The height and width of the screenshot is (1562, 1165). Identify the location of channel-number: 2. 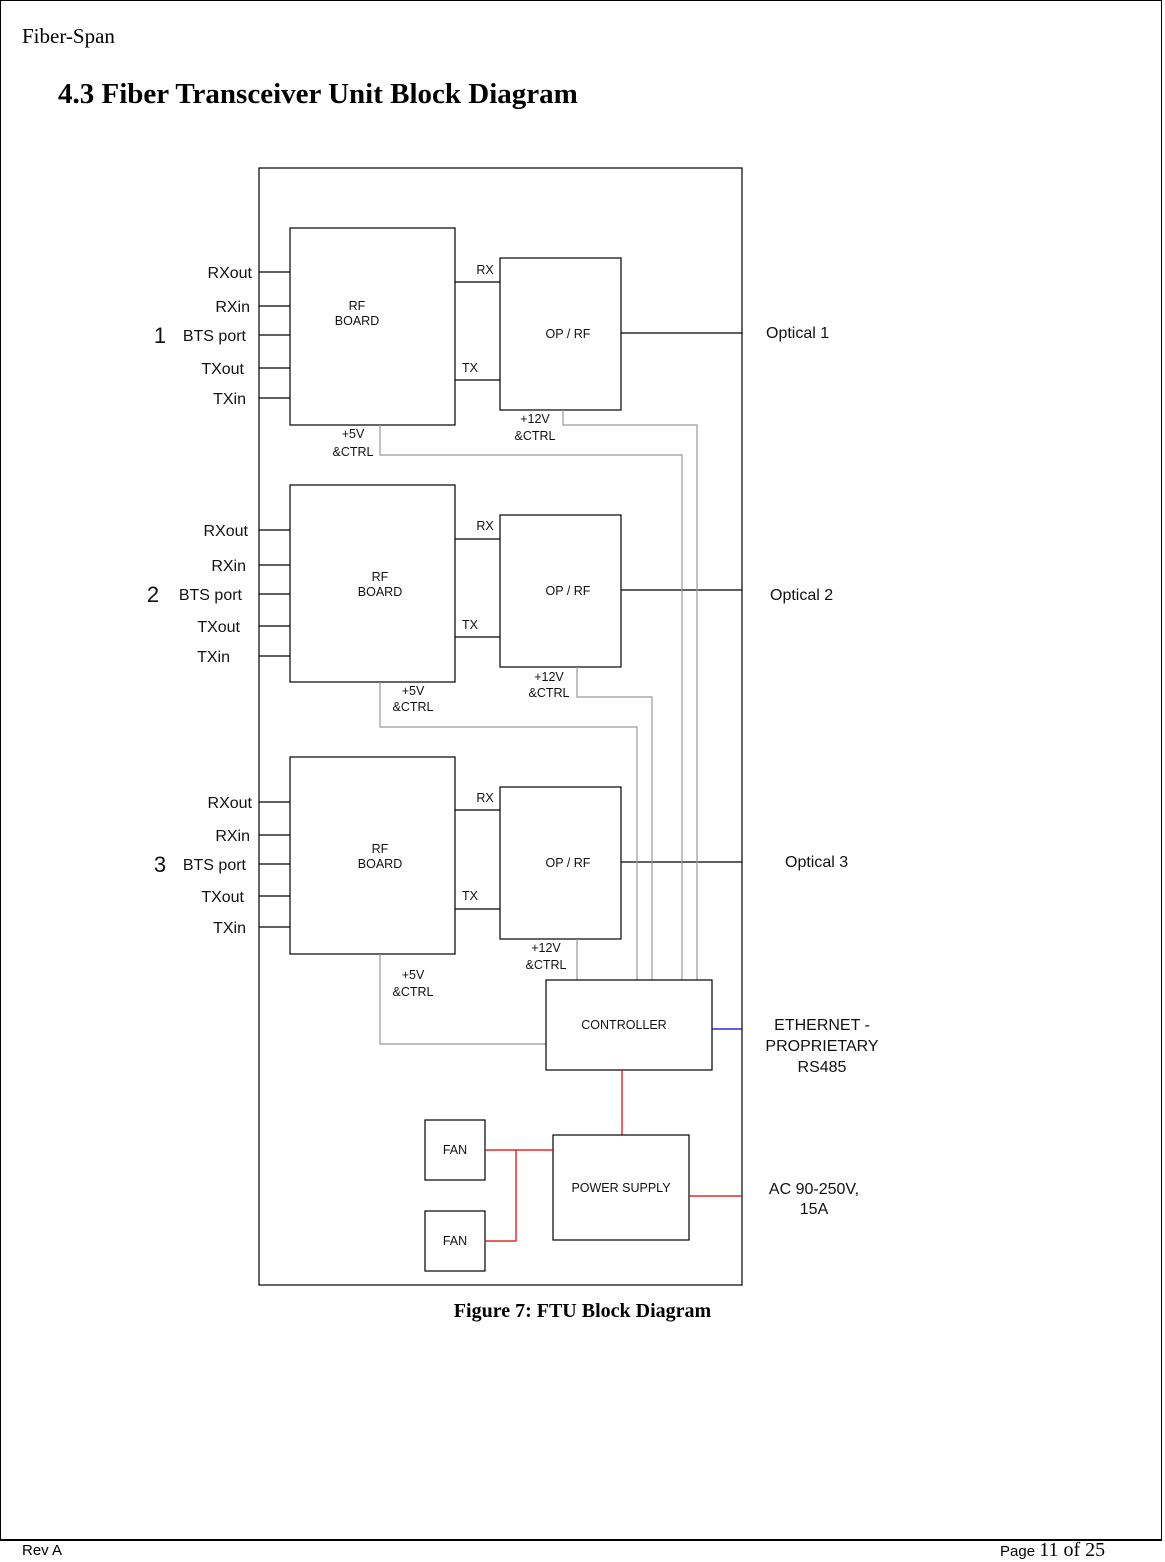
(153, 594).